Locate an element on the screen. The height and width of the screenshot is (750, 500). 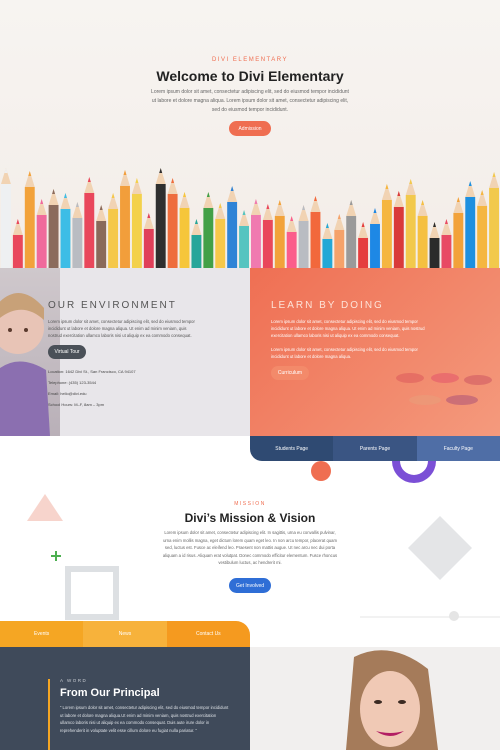
tab-events: Events is located at coordinates (42, 634).